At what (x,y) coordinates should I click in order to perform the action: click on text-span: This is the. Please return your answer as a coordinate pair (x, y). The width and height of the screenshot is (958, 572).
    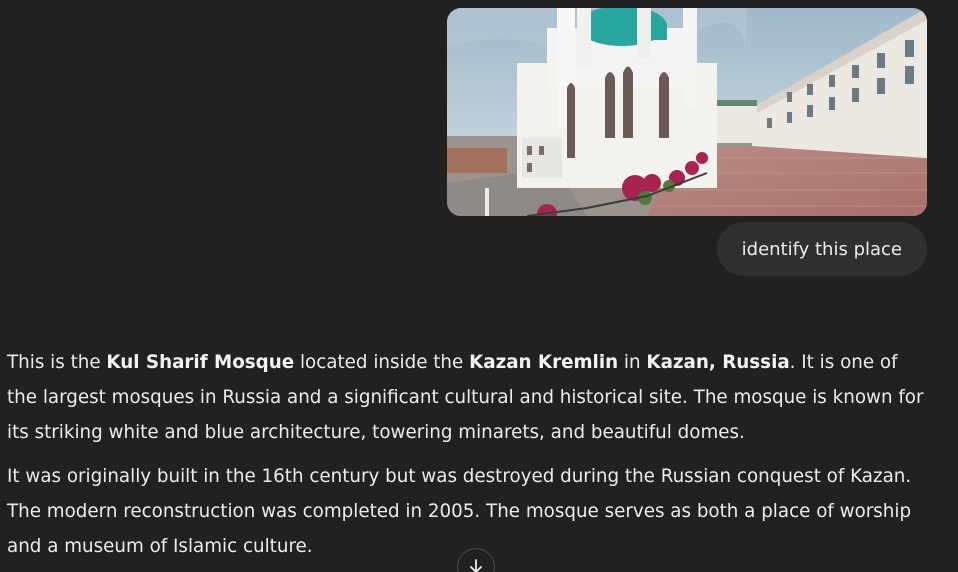
    Looking at the image, I should click on (57, 362).